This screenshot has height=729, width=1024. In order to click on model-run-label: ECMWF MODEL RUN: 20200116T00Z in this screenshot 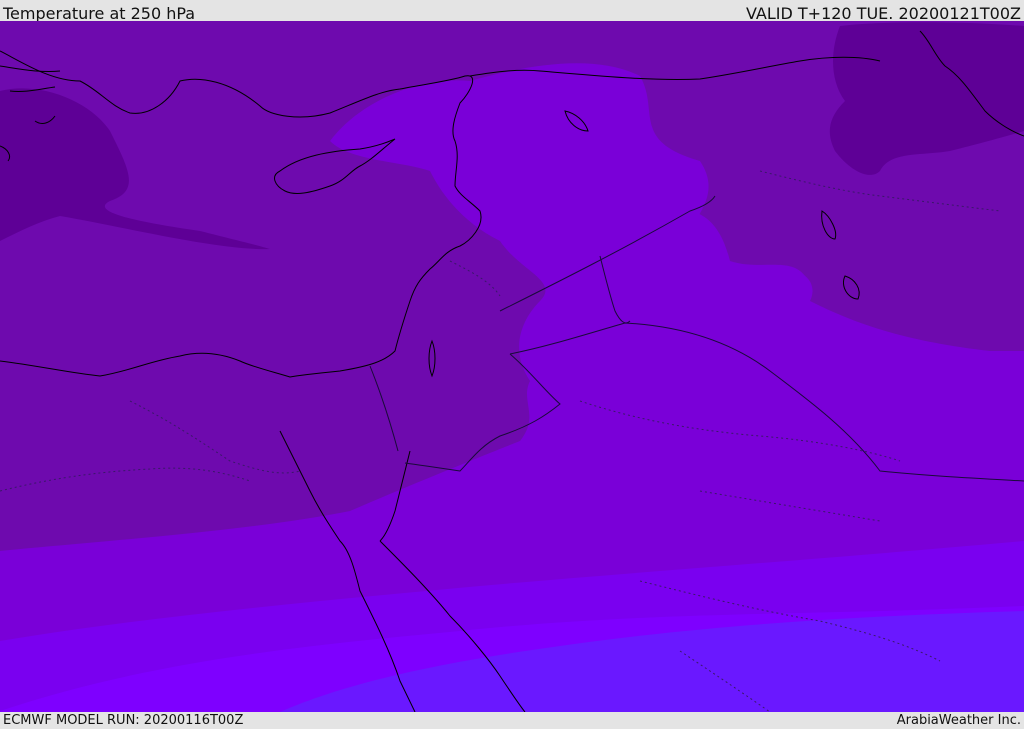, I will do `click(123, 720)`.